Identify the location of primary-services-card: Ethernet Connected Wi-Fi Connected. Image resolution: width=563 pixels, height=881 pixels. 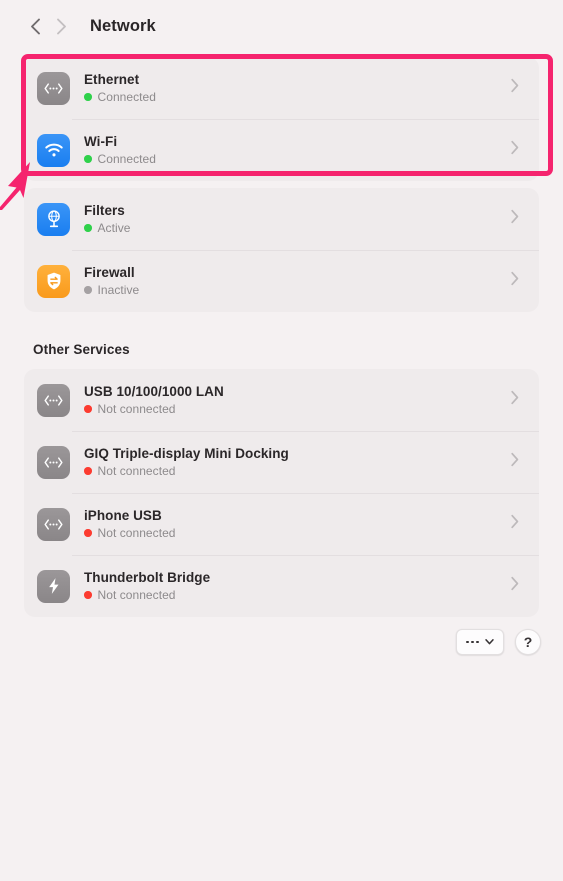
(281, 119).